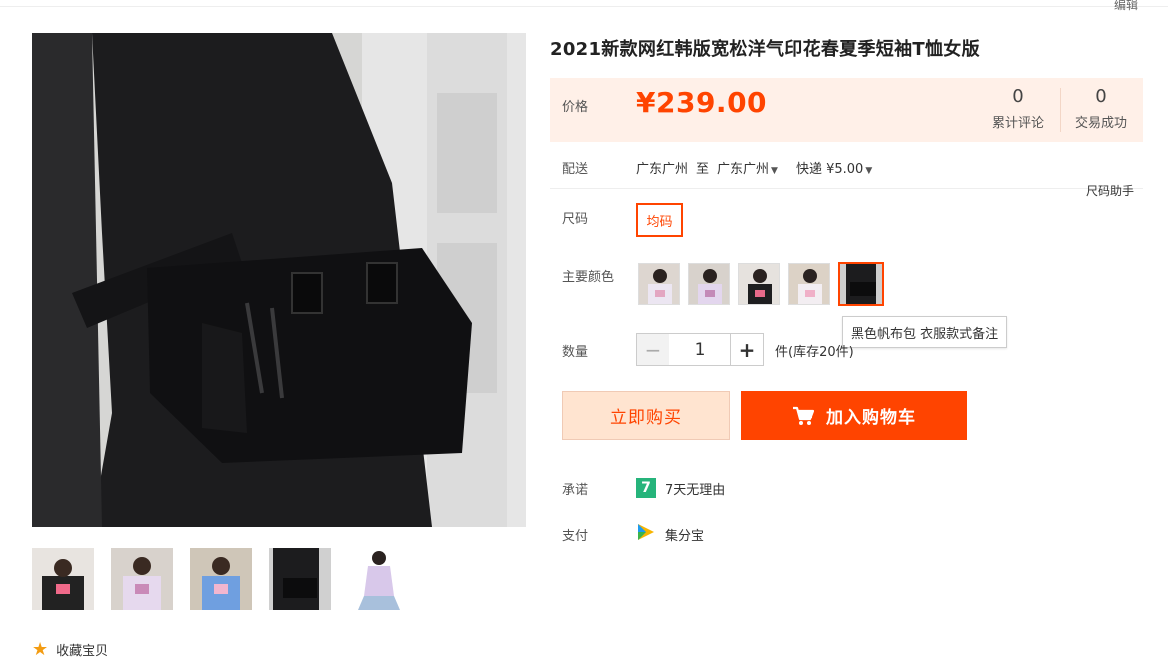 The image size is (1168, 672). Describe the element at coordinates (1126, 6) in the screenshot. I see `edit-link: 编辑` at that location.